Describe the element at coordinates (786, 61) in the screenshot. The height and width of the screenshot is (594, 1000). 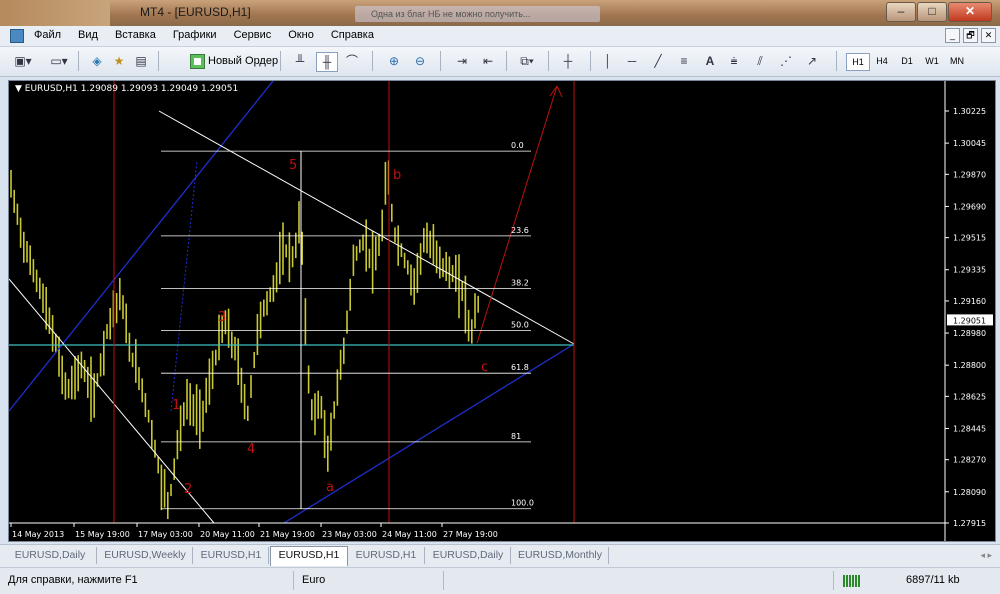
I see `fan-icon: ⋰` at that location.